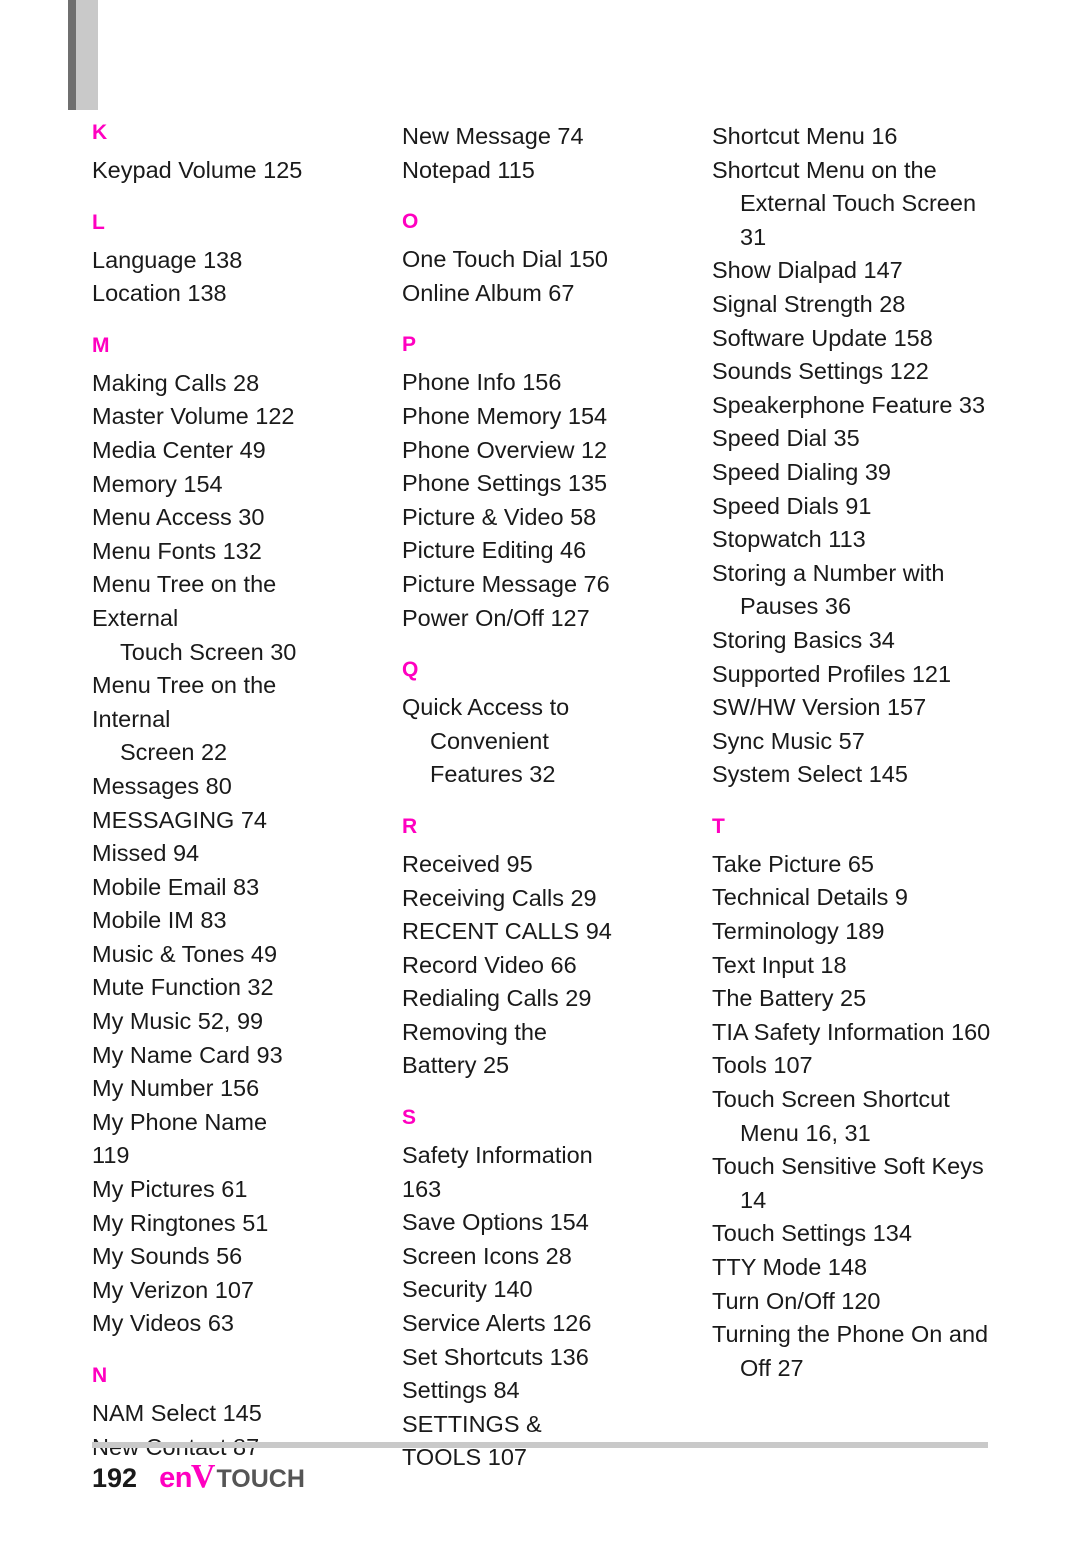  I want to click on index-entry: Menu Tree on the Internal Screen 22, so click(201, 719).